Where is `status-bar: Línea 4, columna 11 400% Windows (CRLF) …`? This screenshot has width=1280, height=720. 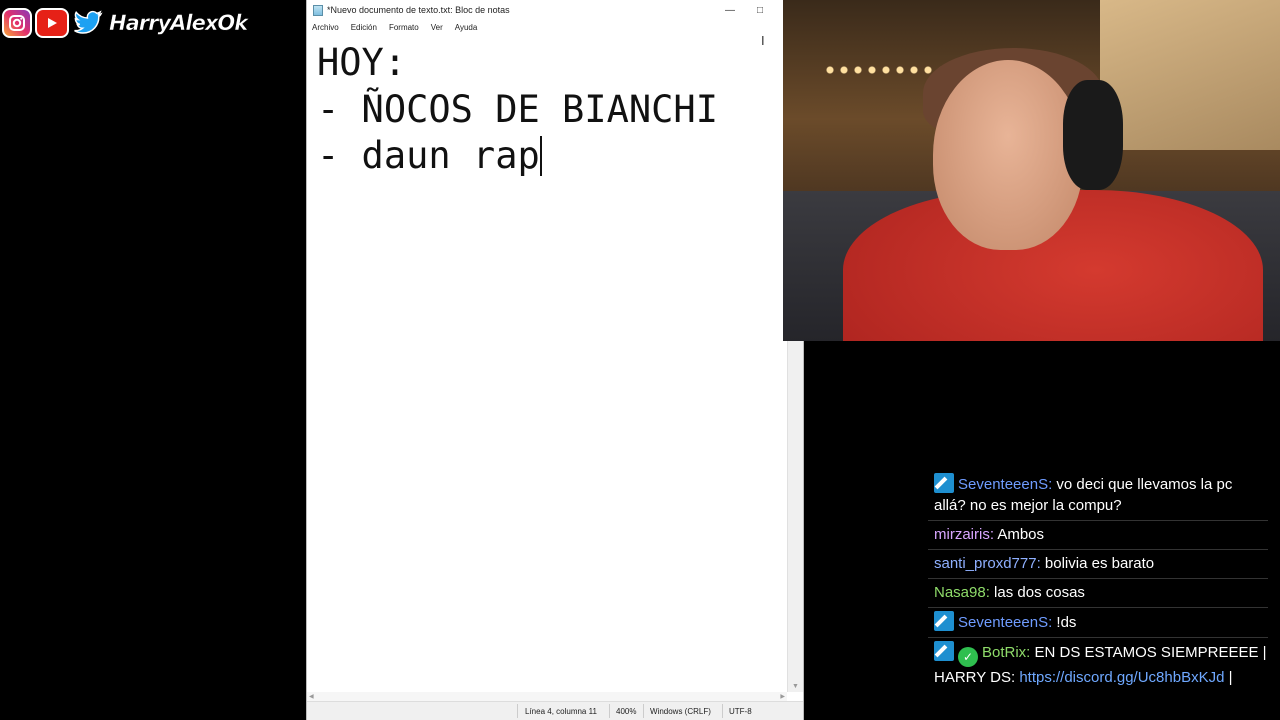 status-bar: Línea 4, columna 11 400% Windows (CRLF) … is located at coordinates (555, 710).